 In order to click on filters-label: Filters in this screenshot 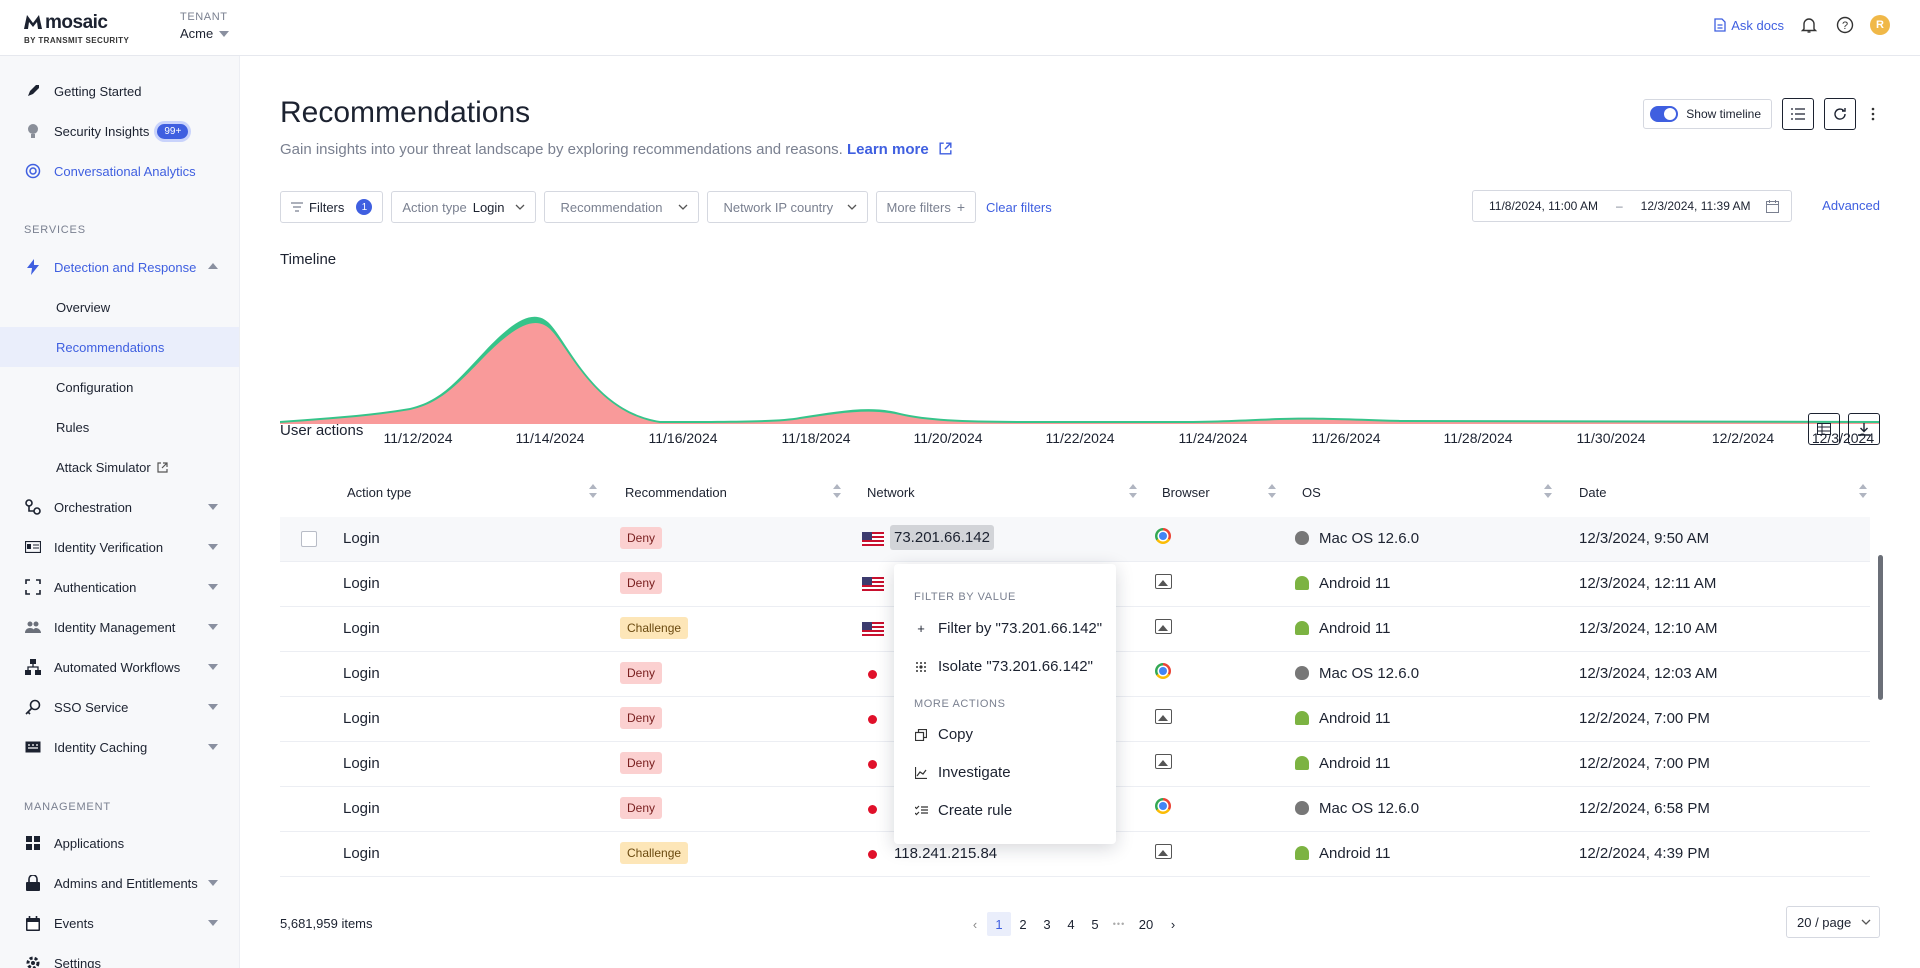, I will do `click(327, 207)`.